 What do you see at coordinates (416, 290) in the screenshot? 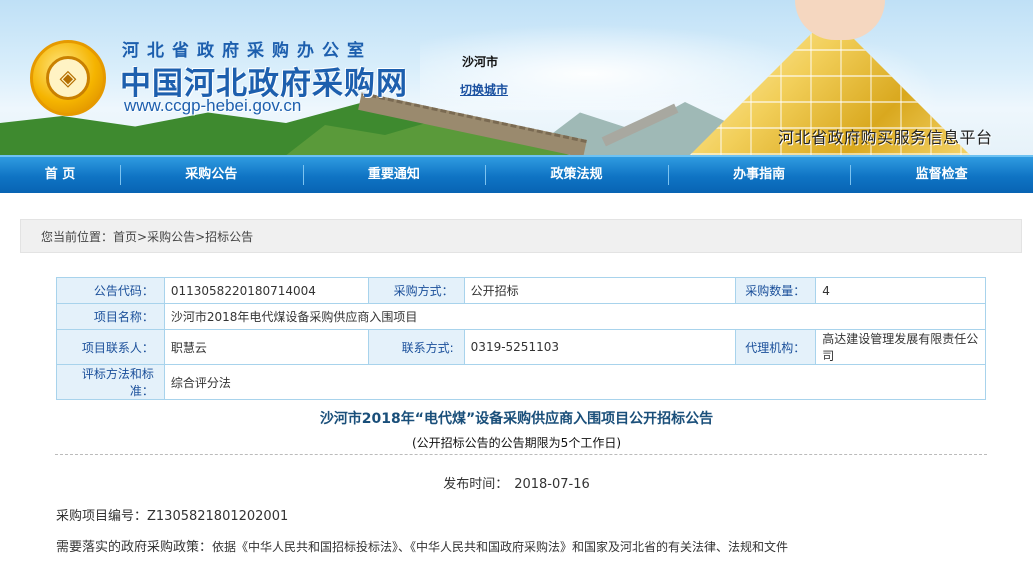
I see `procurement-method-label: 采购方式：` at bounding box center [416, 290].